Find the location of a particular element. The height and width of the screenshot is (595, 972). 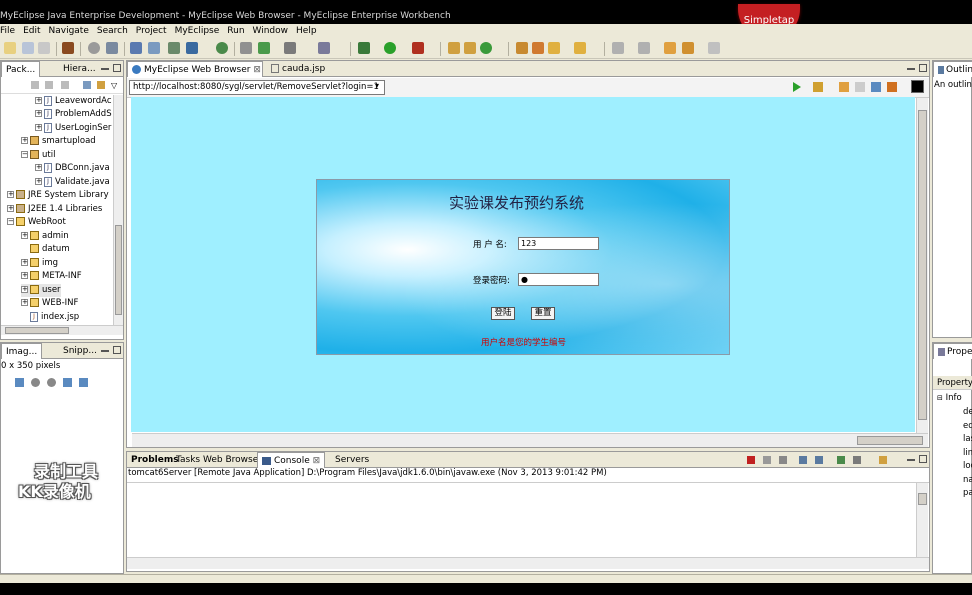

globe-icon is located at coordinates (222, 48).